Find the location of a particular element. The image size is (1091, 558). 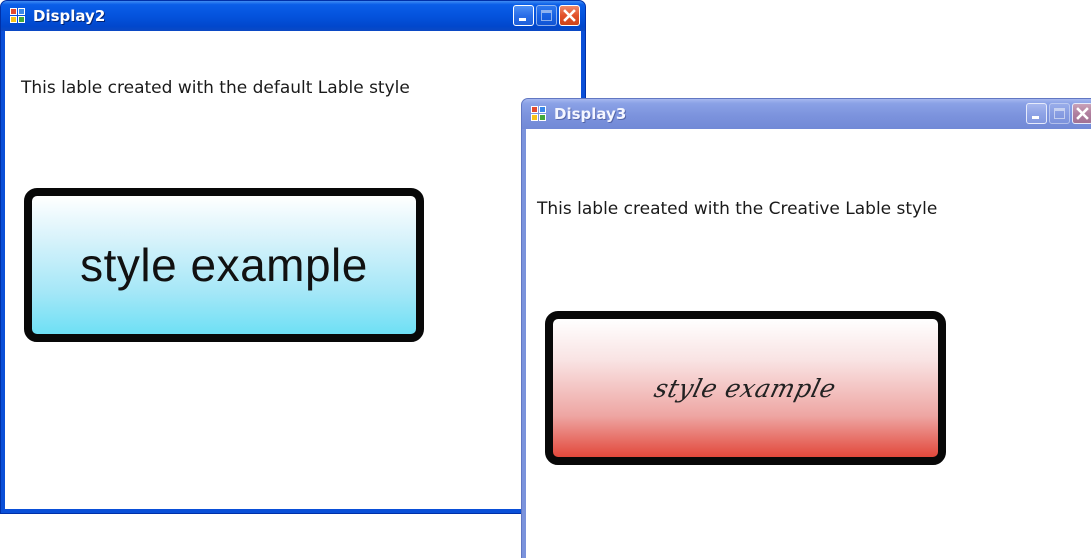

display3-titlebar: Display3 is located at coordinates (806, 114).